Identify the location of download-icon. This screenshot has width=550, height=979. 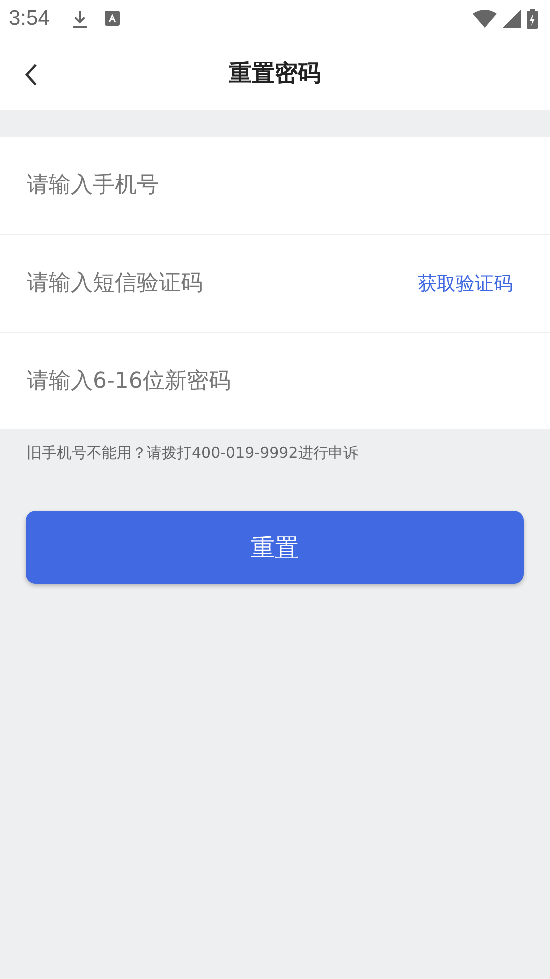
(80, 19).